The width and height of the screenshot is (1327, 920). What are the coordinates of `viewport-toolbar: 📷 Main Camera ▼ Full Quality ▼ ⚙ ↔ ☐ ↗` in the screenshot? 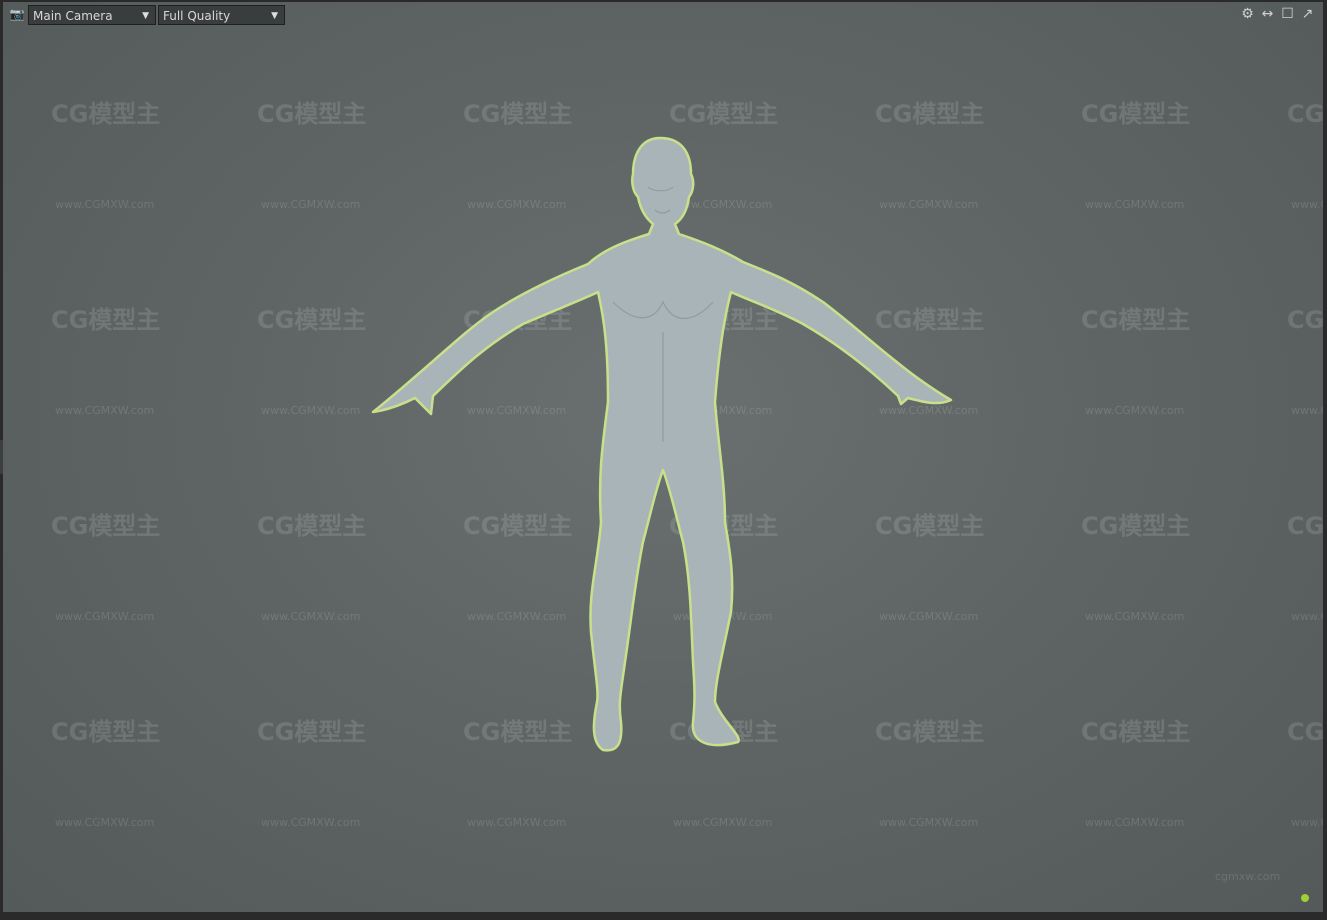 It's located at (663, 15).